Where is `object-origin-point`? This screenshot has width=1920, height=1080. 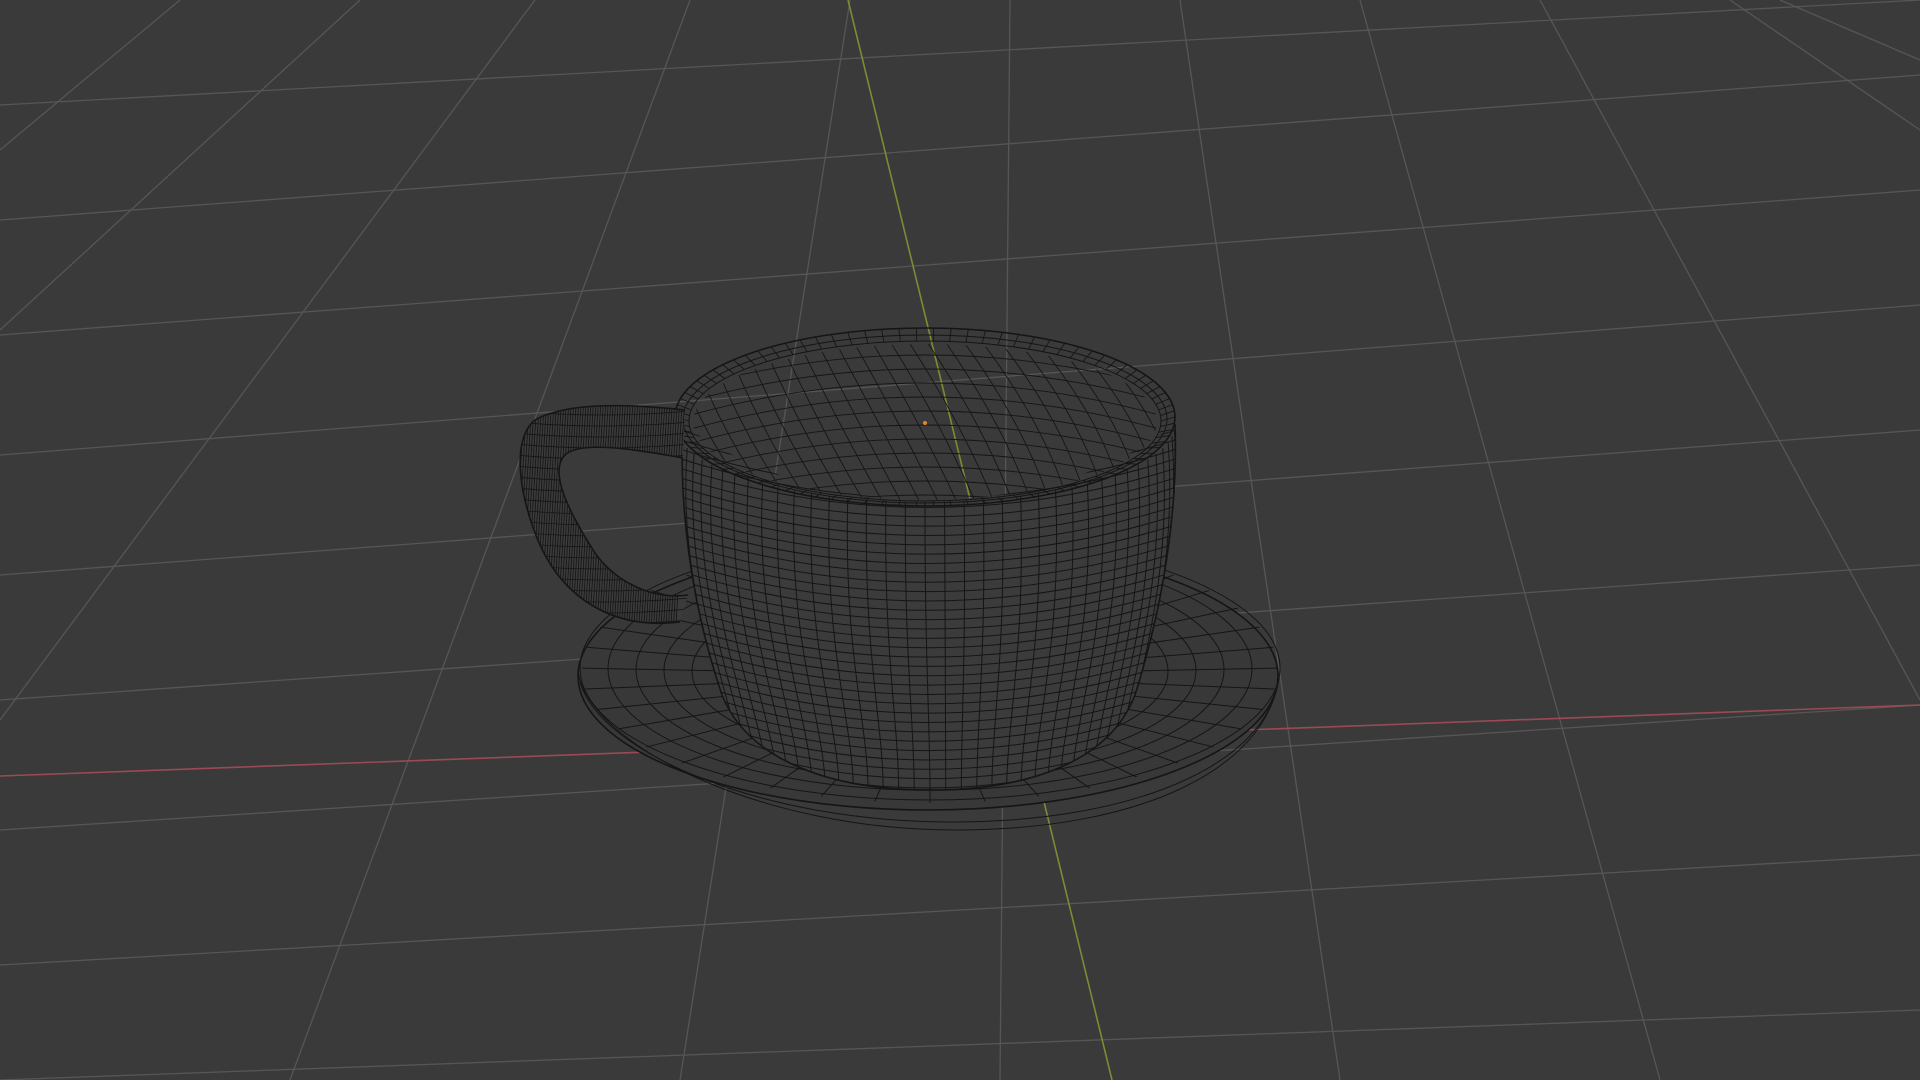 object-origin-point is located at coordinates (925, 423).